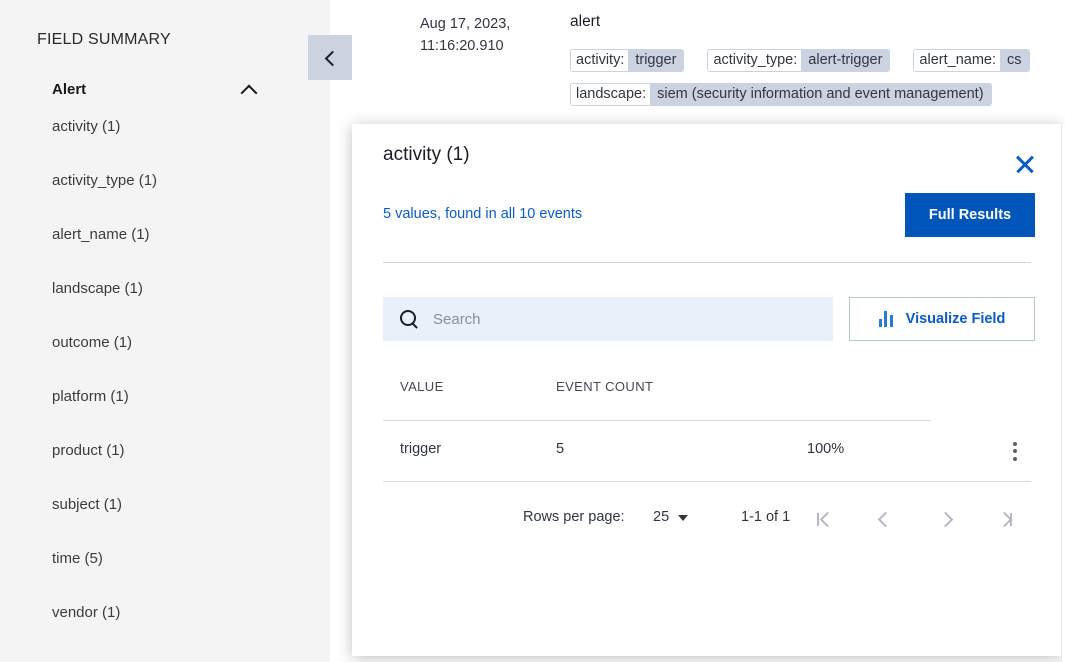 The height and width of the screenshot is (662, 1065). What do you see at coordinates (104, 39) in the screenshot?
I see `sidebar-title: FIELD SUMMARY` at bounding box center [104, 39].